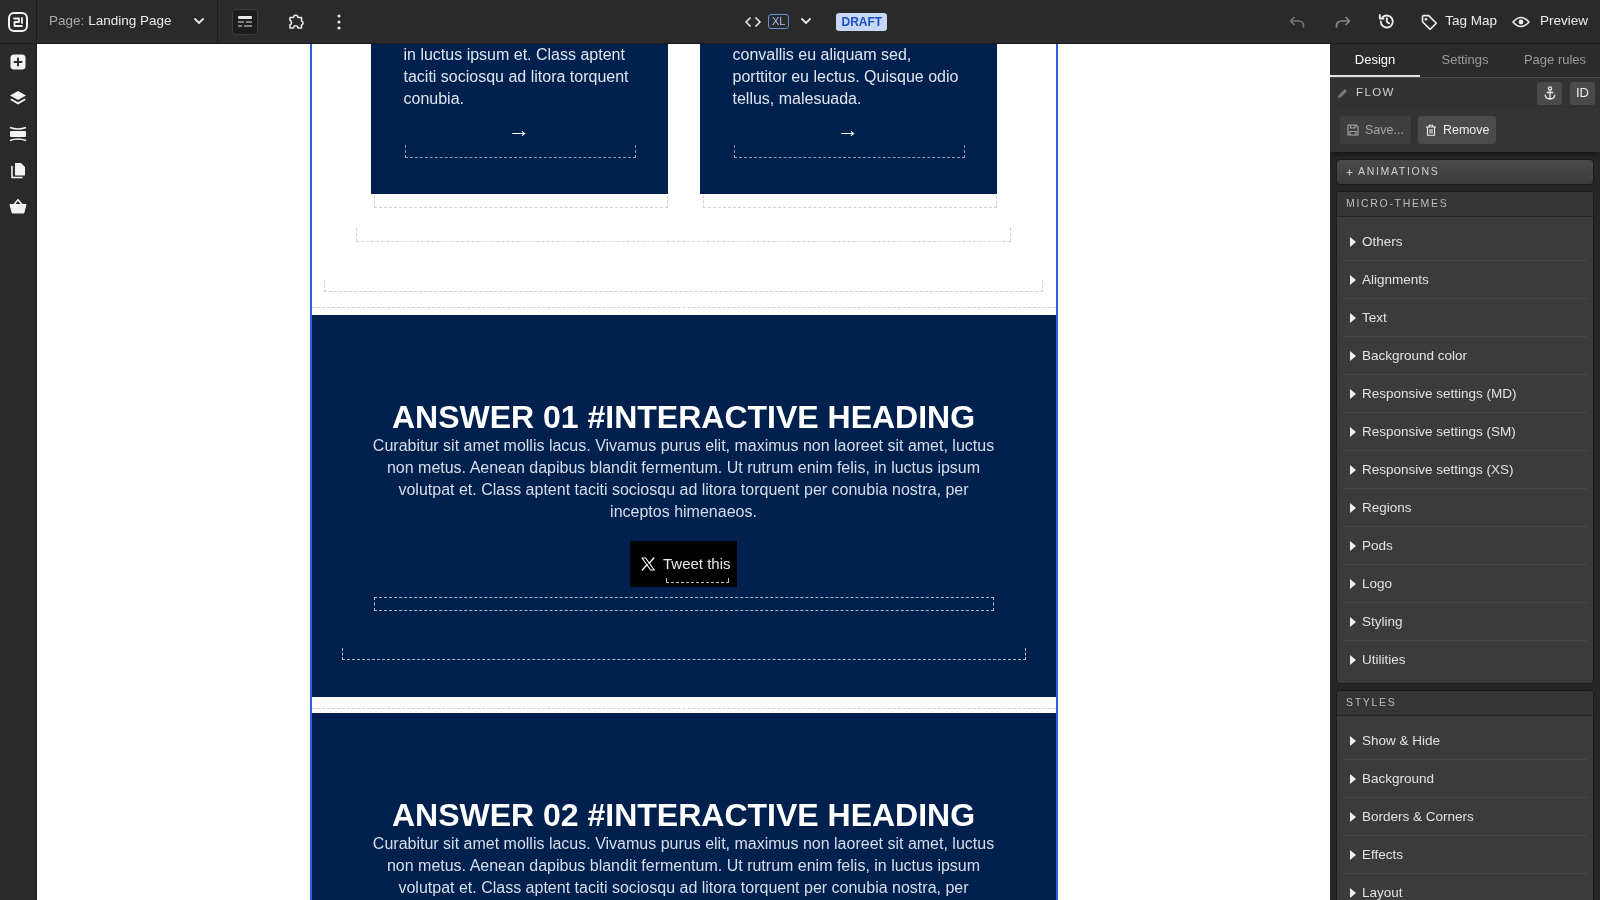 The width and height of the screenshot is (1600, 900). What do you see at coordinates (1465, 887) in the screenshot?
I see `accordion-item: Layout` at bounding box center [1465, 887].